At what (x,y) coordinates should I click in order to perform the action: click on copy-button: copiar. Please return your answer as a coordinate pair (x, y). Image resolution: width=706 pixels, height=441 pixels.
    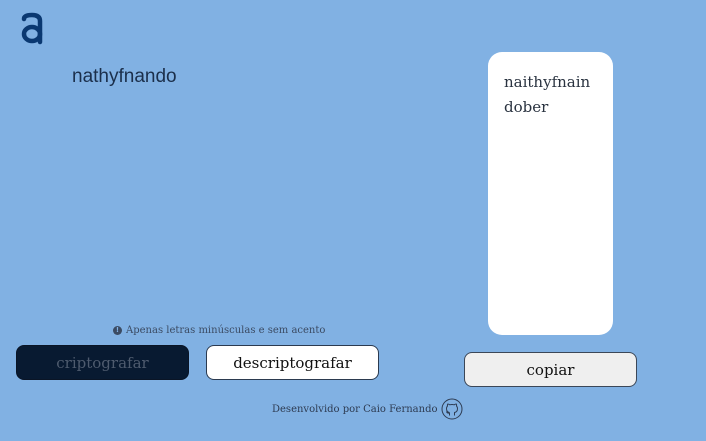
    Looking at the image, I should click on (550, 369).